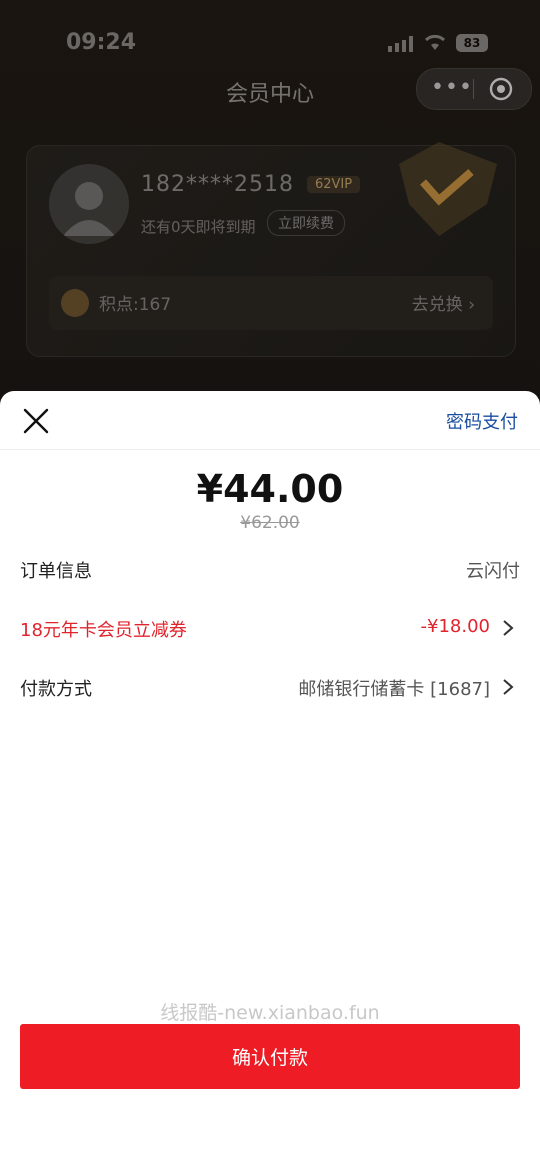 The width and height of the screenshot is (540, 1174). Describe the element at coordinates (472, 43) in the screenshot. I see `battery-icon: 83` at that location.